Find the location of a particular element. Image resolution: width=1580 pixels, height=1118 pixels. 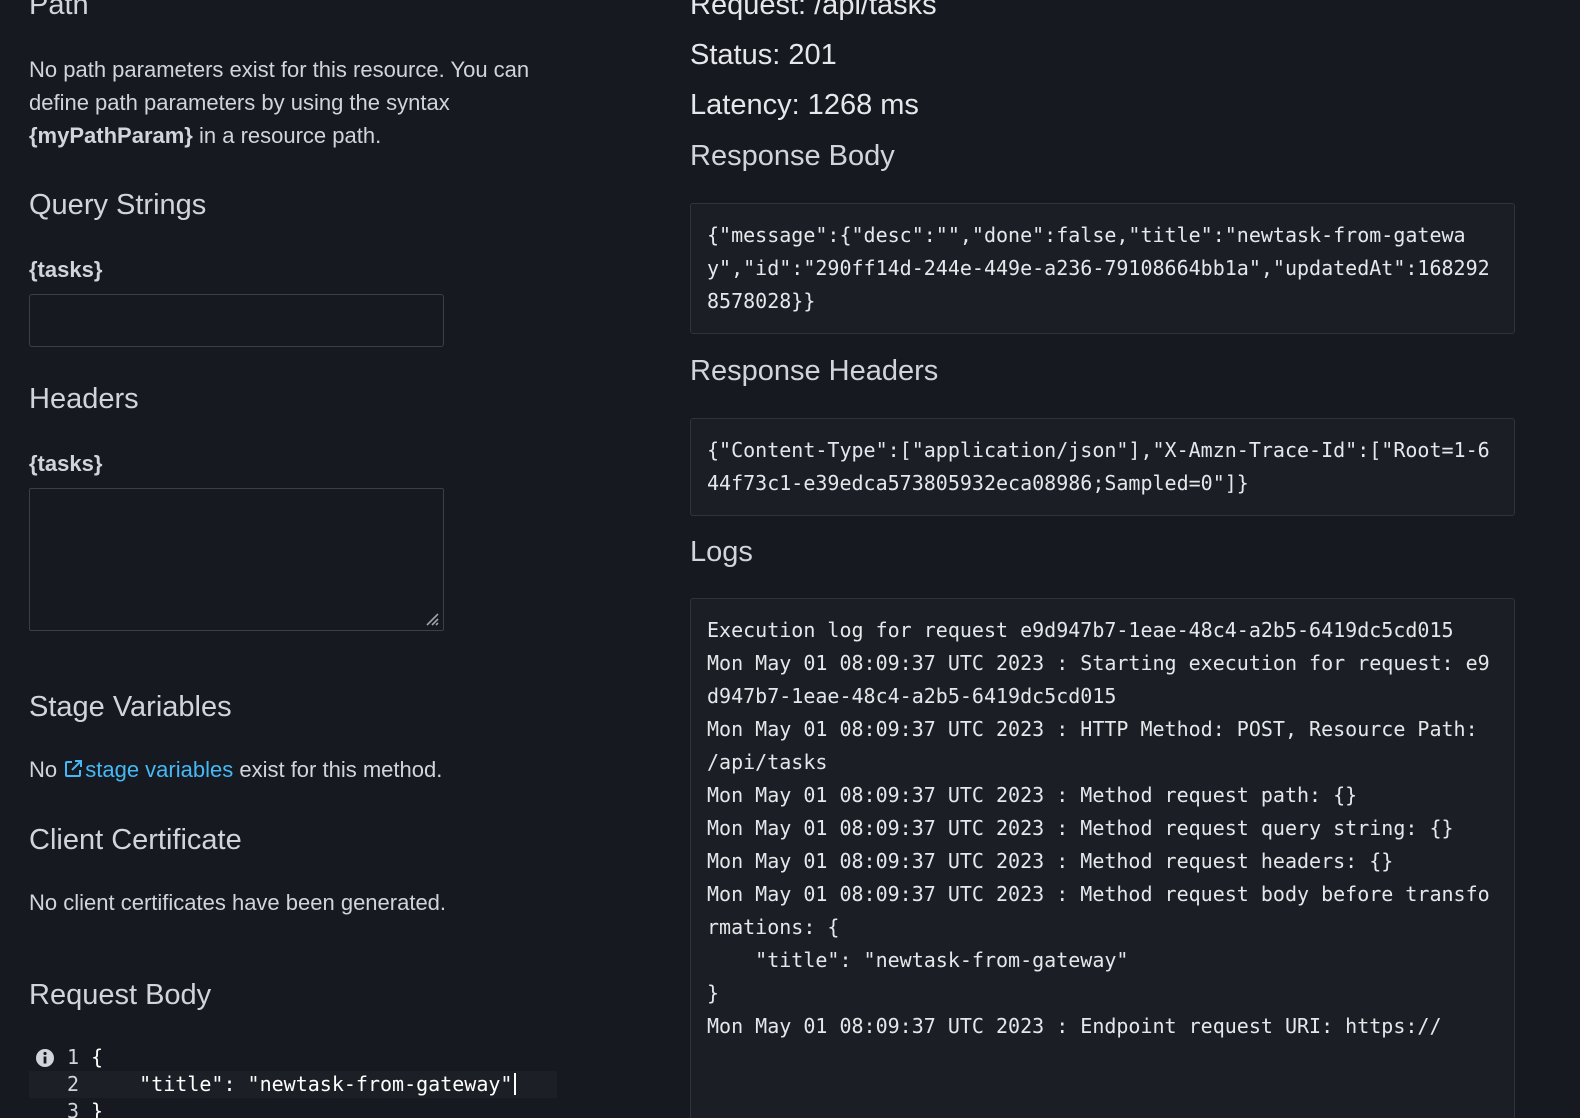

line-code: "title": "newtask-from-gateway" is located at coordinates (302, 1084).